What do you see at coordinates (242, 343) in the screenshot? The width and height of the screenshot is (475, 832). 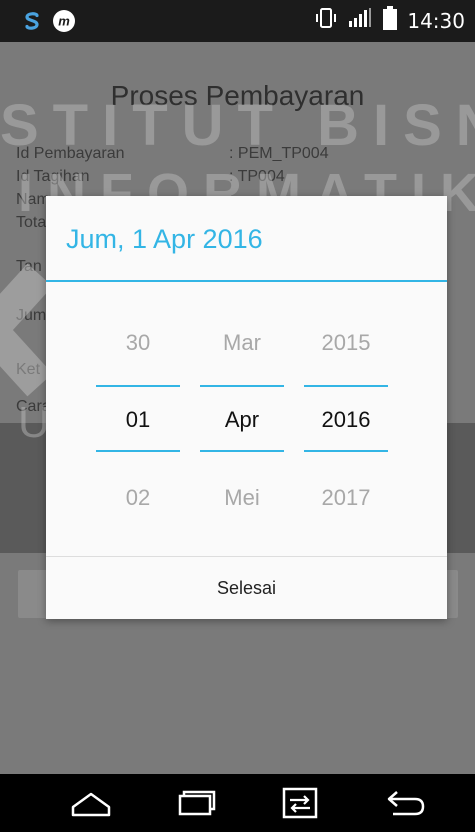 I see `month-prev: Mar` at bounding box center [242, 343].